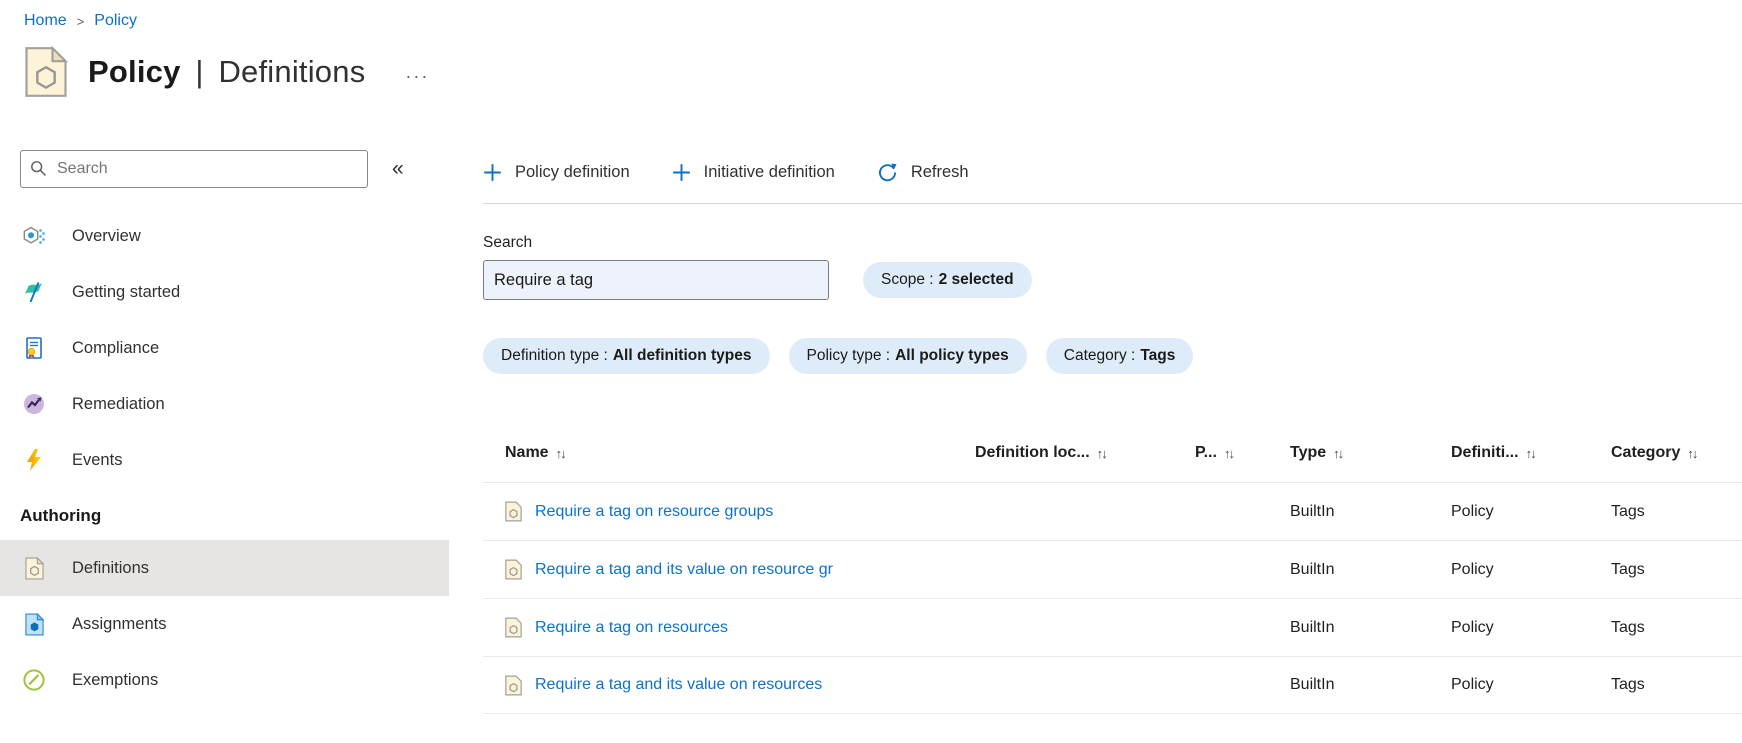 This screenshot has width=1742, height=743. I want to click on definition-type-filter-pill: Definition type All definition types, so click(626, 356).